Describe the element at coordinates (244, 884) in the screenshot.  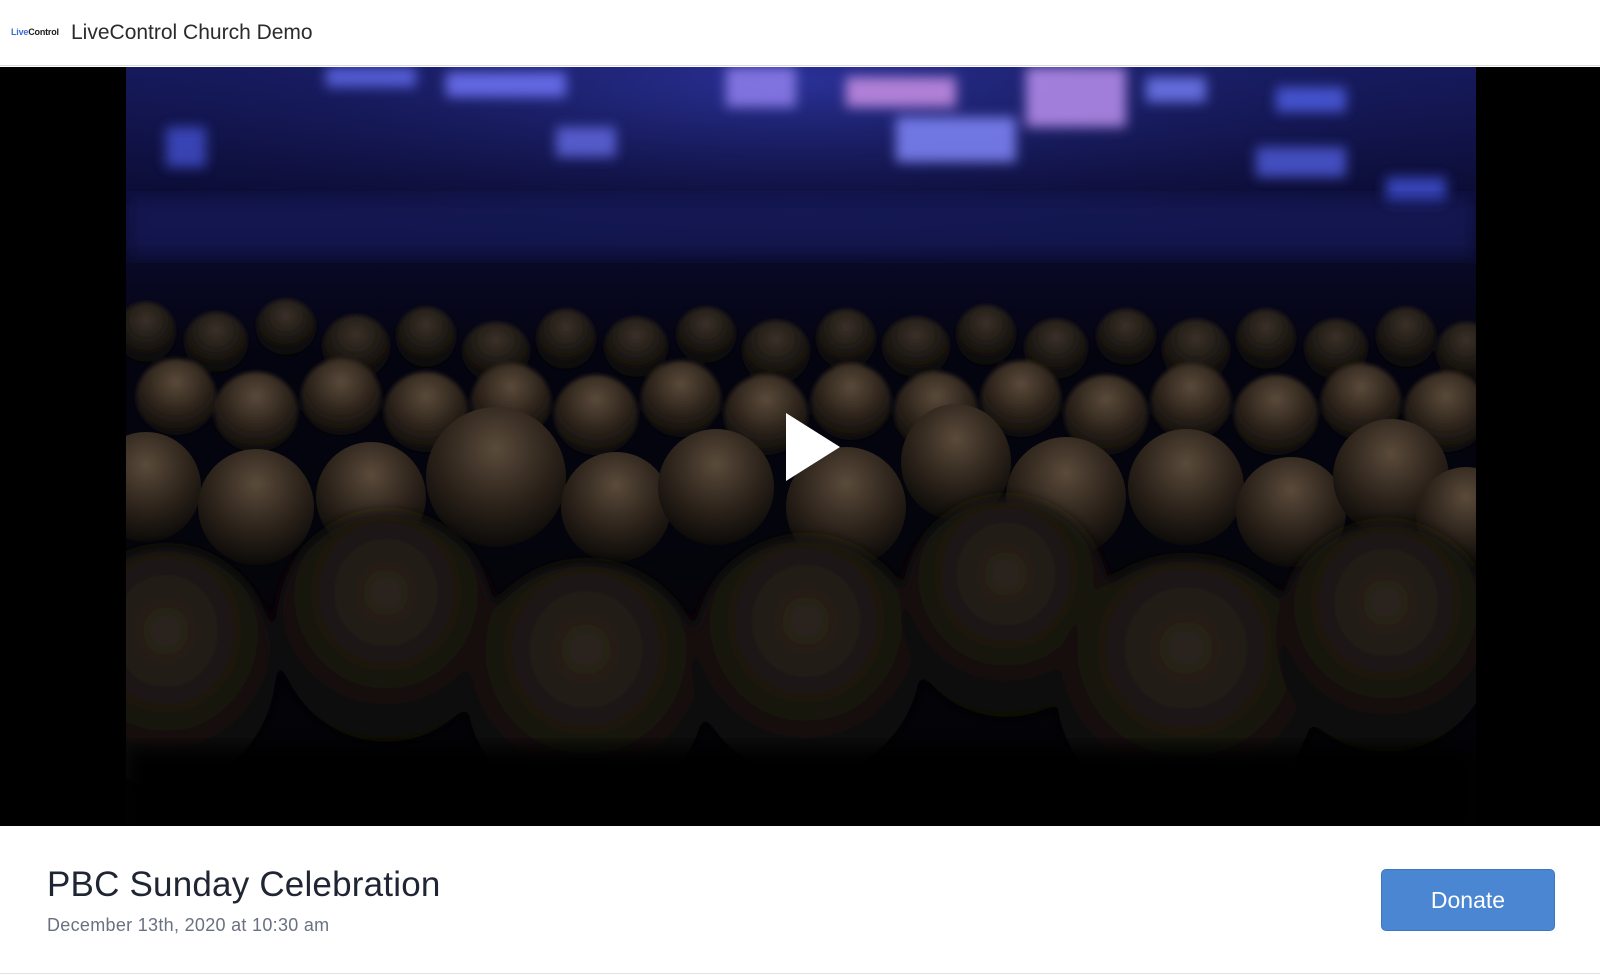
I see `event-title: PBC Sunday Celebration` at that location.